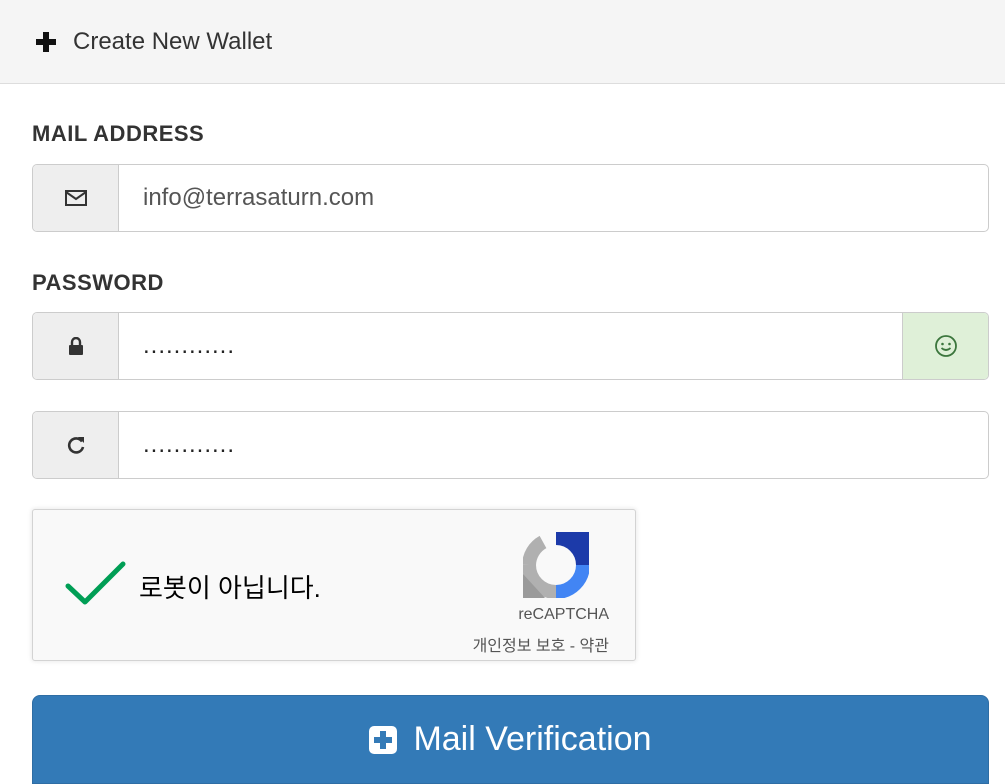 The image size is (1005, 784). What do you see at coordinates (118, 133) in the screenshot?
I see `email-label: MAIL ADDRESS` at bounding box center [118, 133].